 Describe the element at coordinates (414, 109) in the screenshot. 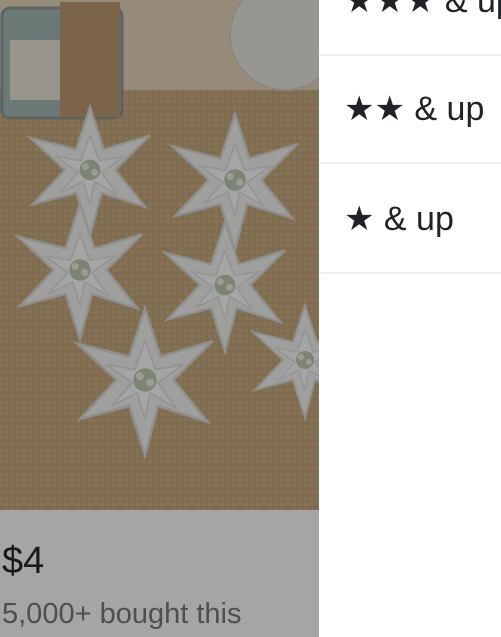

I see `rating-option-label: ★★ & up` at that location.